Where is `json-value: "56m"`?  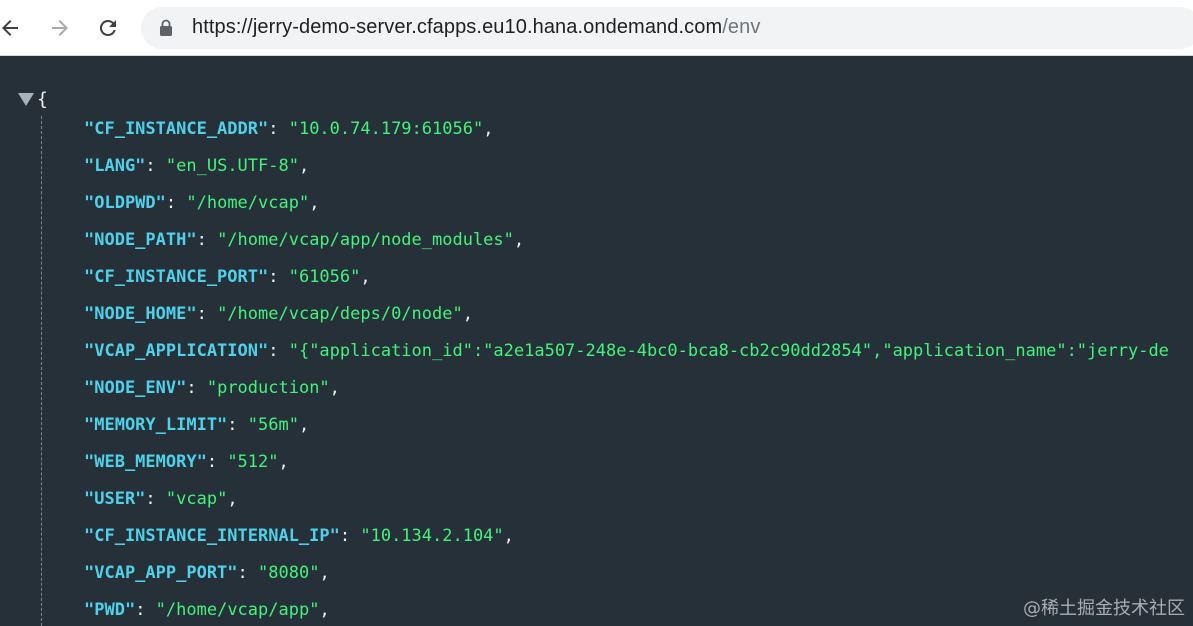 json-value: "56m" is located at coordinates (273, 425).